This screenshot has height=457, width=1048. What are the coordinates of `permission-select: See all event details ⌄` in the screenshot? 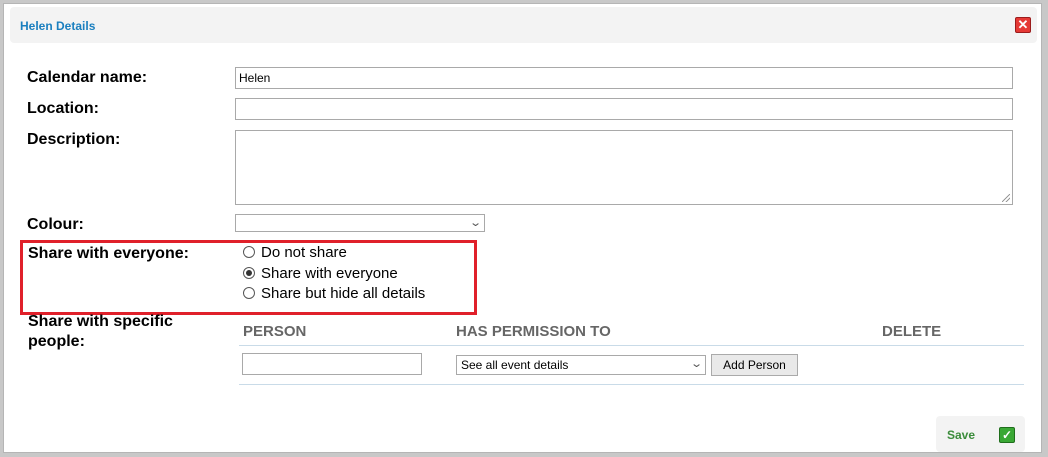 It's located at (581, 365).